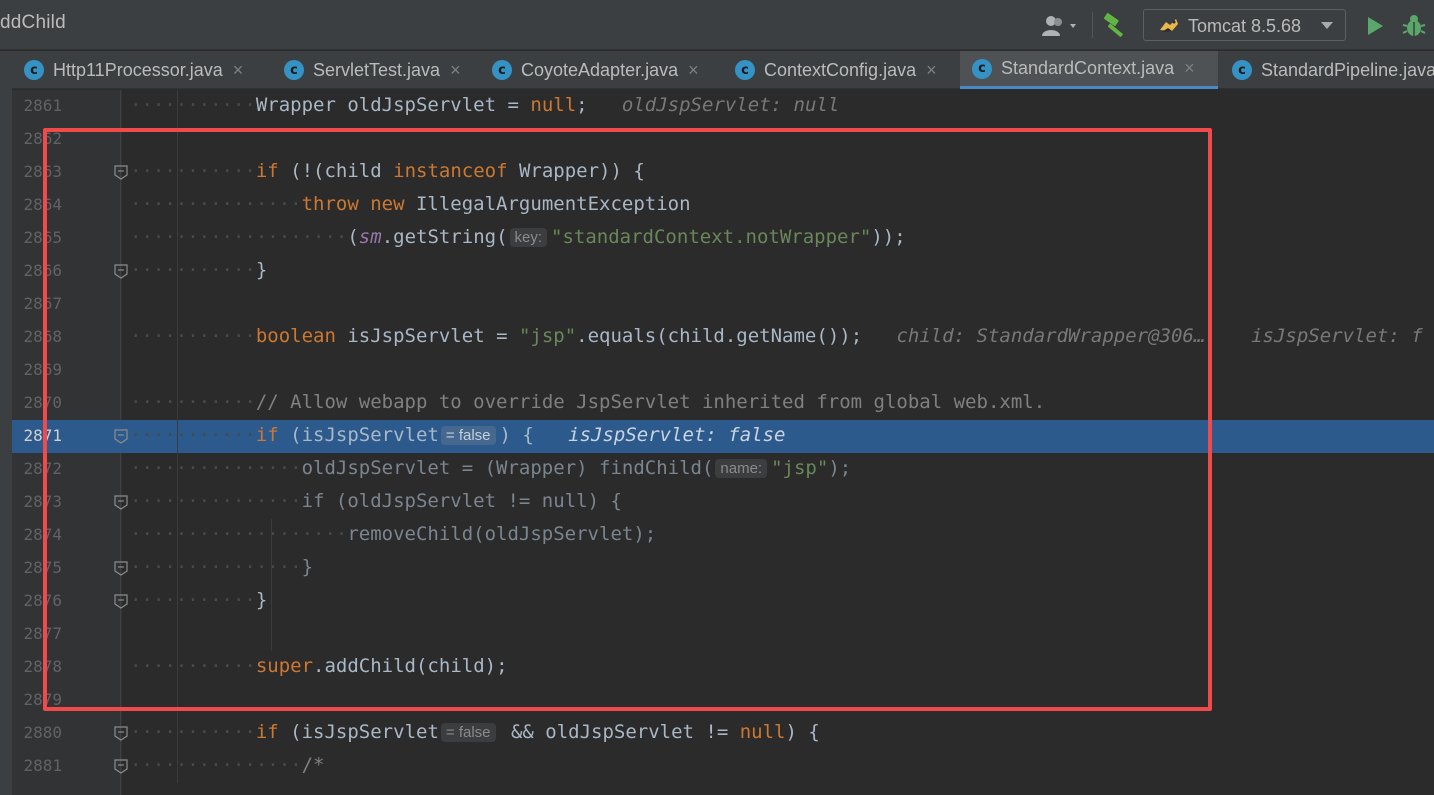 This screenshot has height=795, width=1434. What do you see at coordinates (37, 765) in the screenshot?
I see `line-number: 2881` at bounding box center [37, 765].